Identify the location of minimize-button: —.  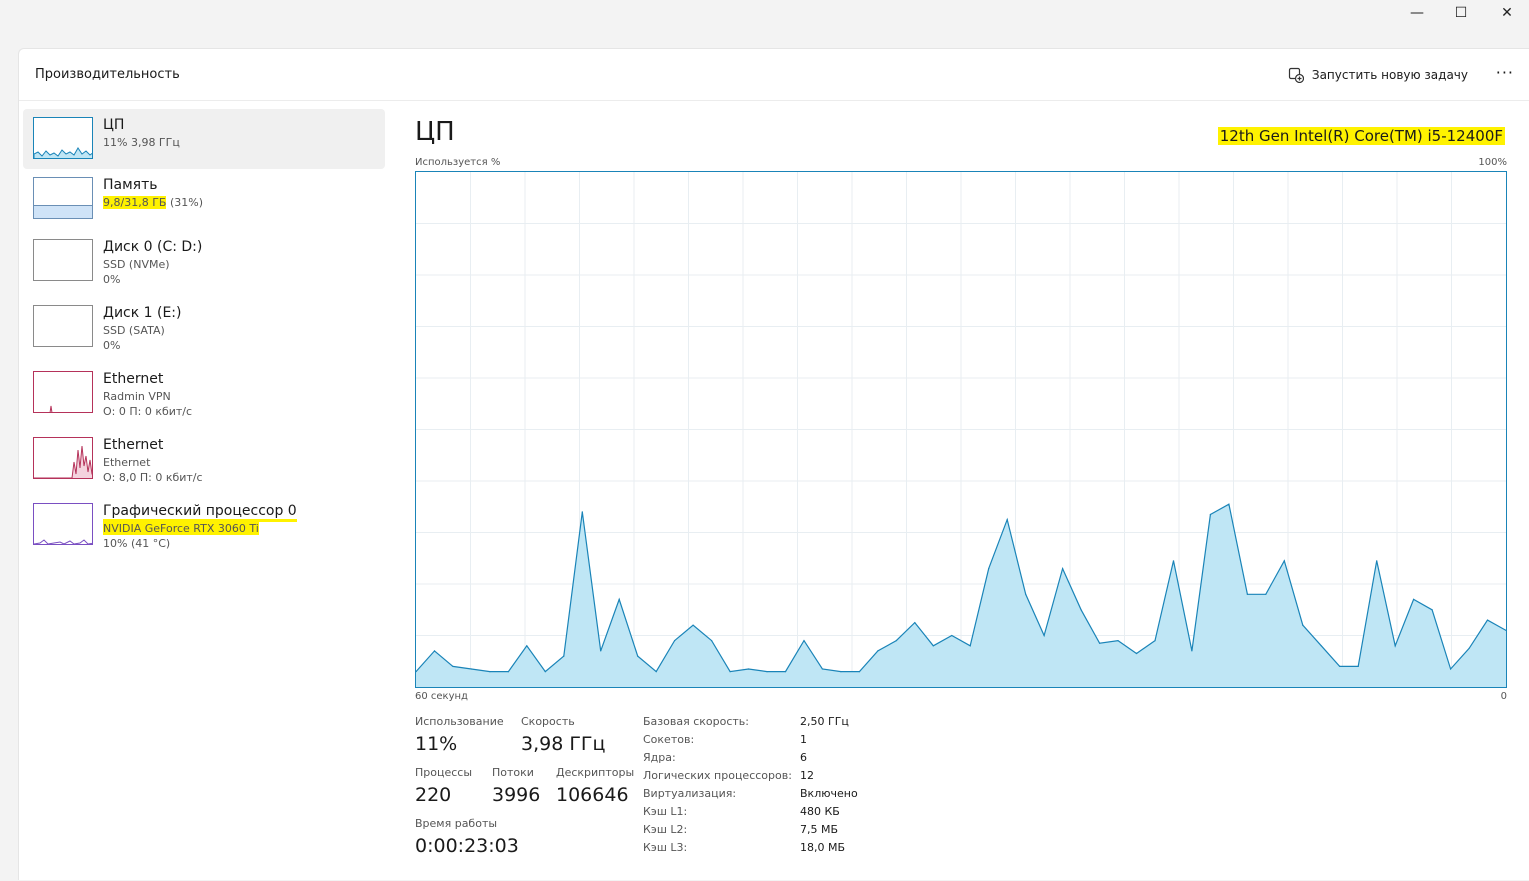
(1417, 13).